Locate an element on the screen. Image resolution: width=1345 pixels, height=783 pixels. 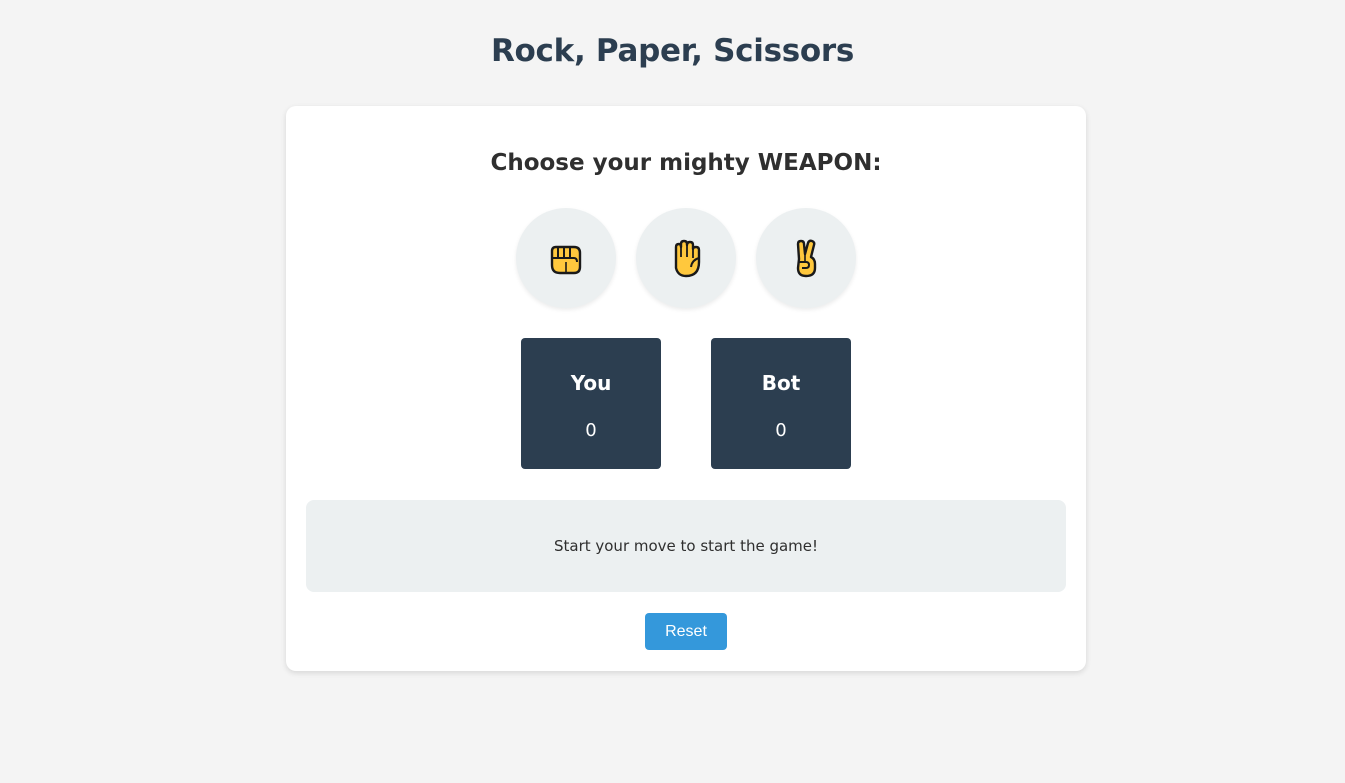
player-label: You is located at coordinates (591, 383).